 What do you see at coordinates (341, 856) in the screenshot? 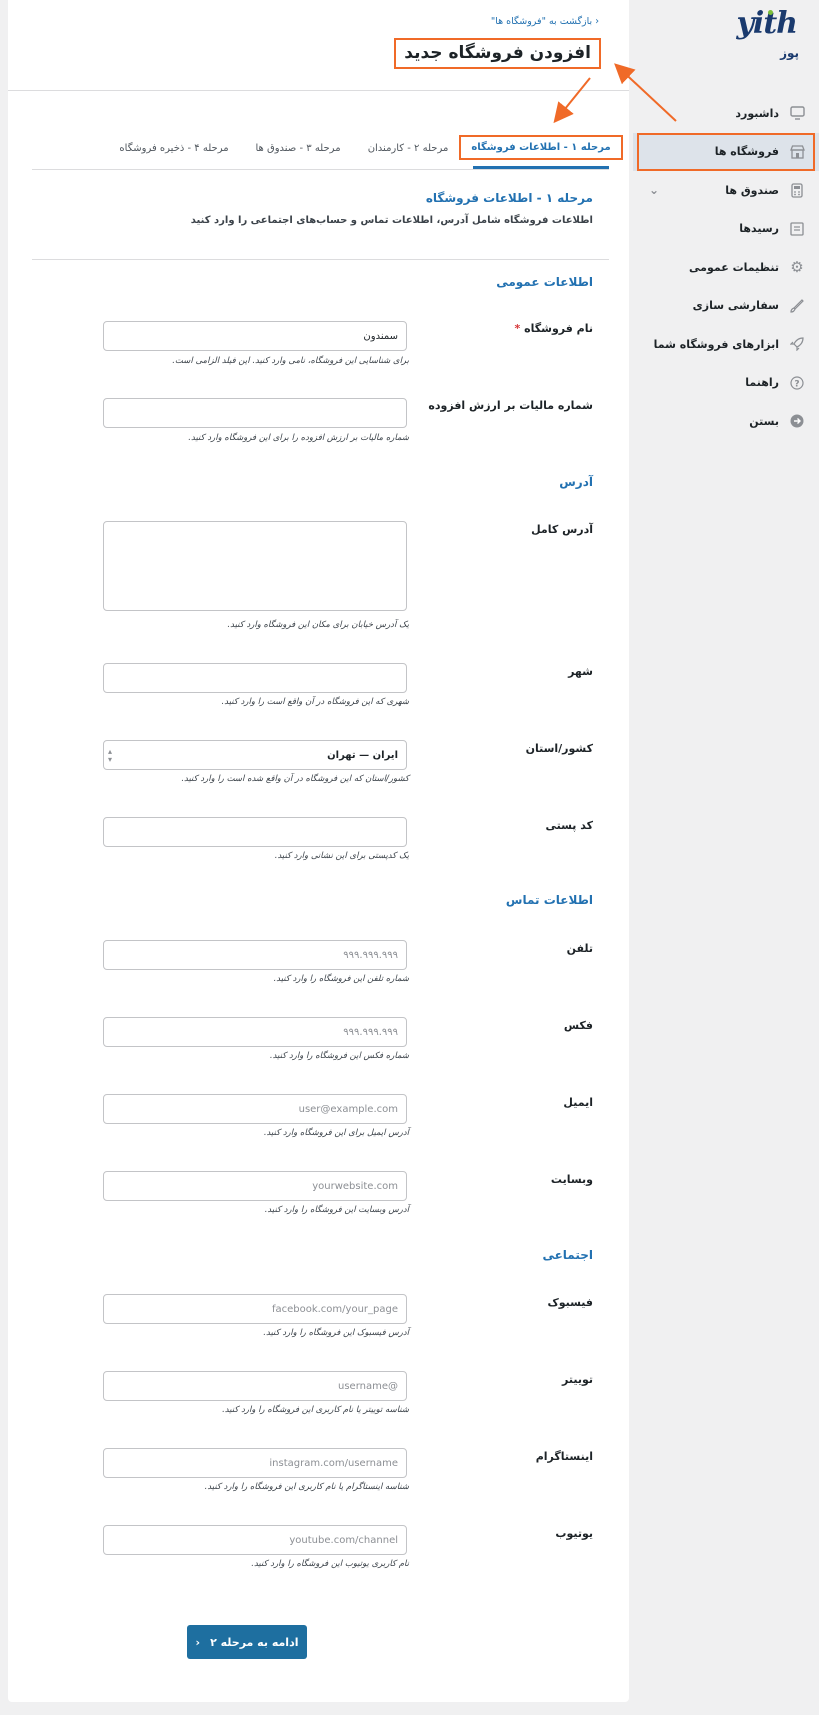
I see `postcode-help: یک کدپستی برای این نشانی وارد کنید.` at bounding box center [341, 856].